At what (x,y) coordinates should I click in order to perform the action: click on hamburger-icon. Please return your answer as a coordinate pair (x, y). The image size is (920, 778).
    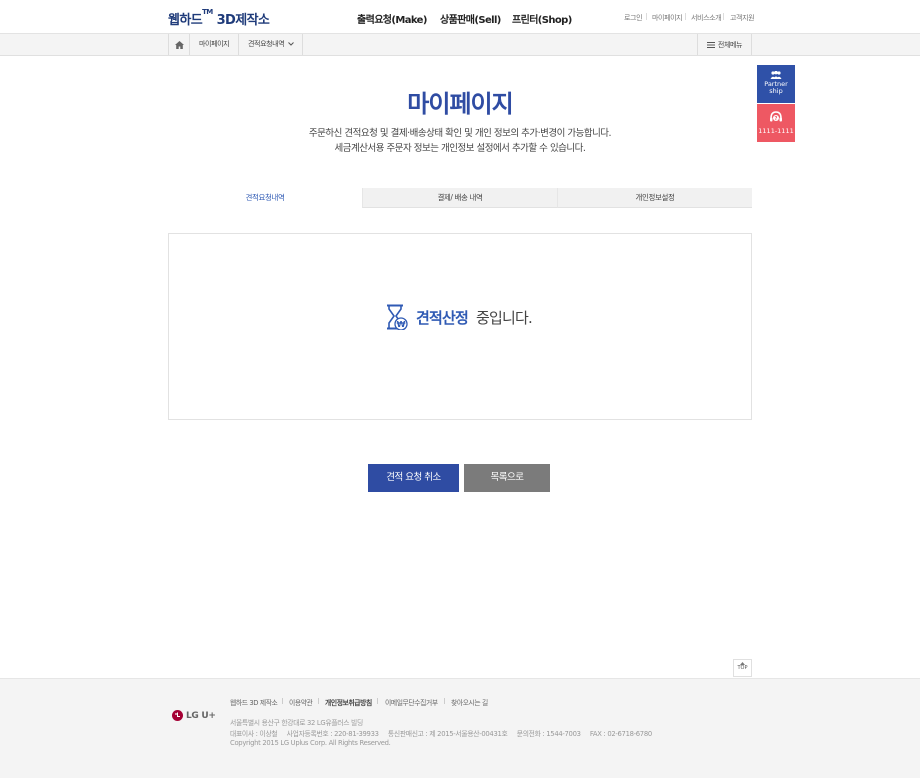
    Looking at the image, I should click on (710, 44).